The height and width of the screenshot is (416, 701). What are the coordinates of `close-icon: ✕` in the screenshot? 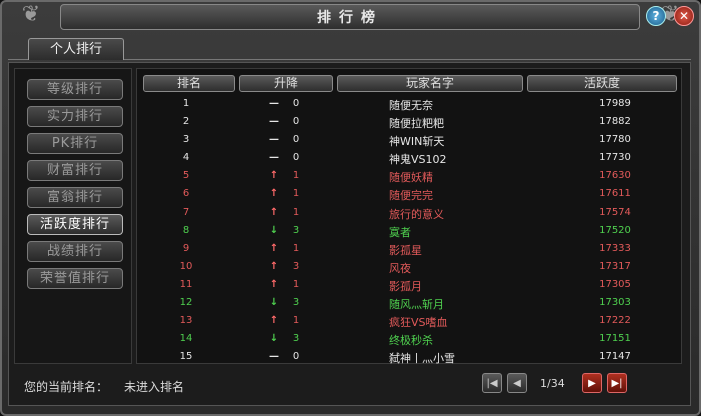 It's located at (684, 16).